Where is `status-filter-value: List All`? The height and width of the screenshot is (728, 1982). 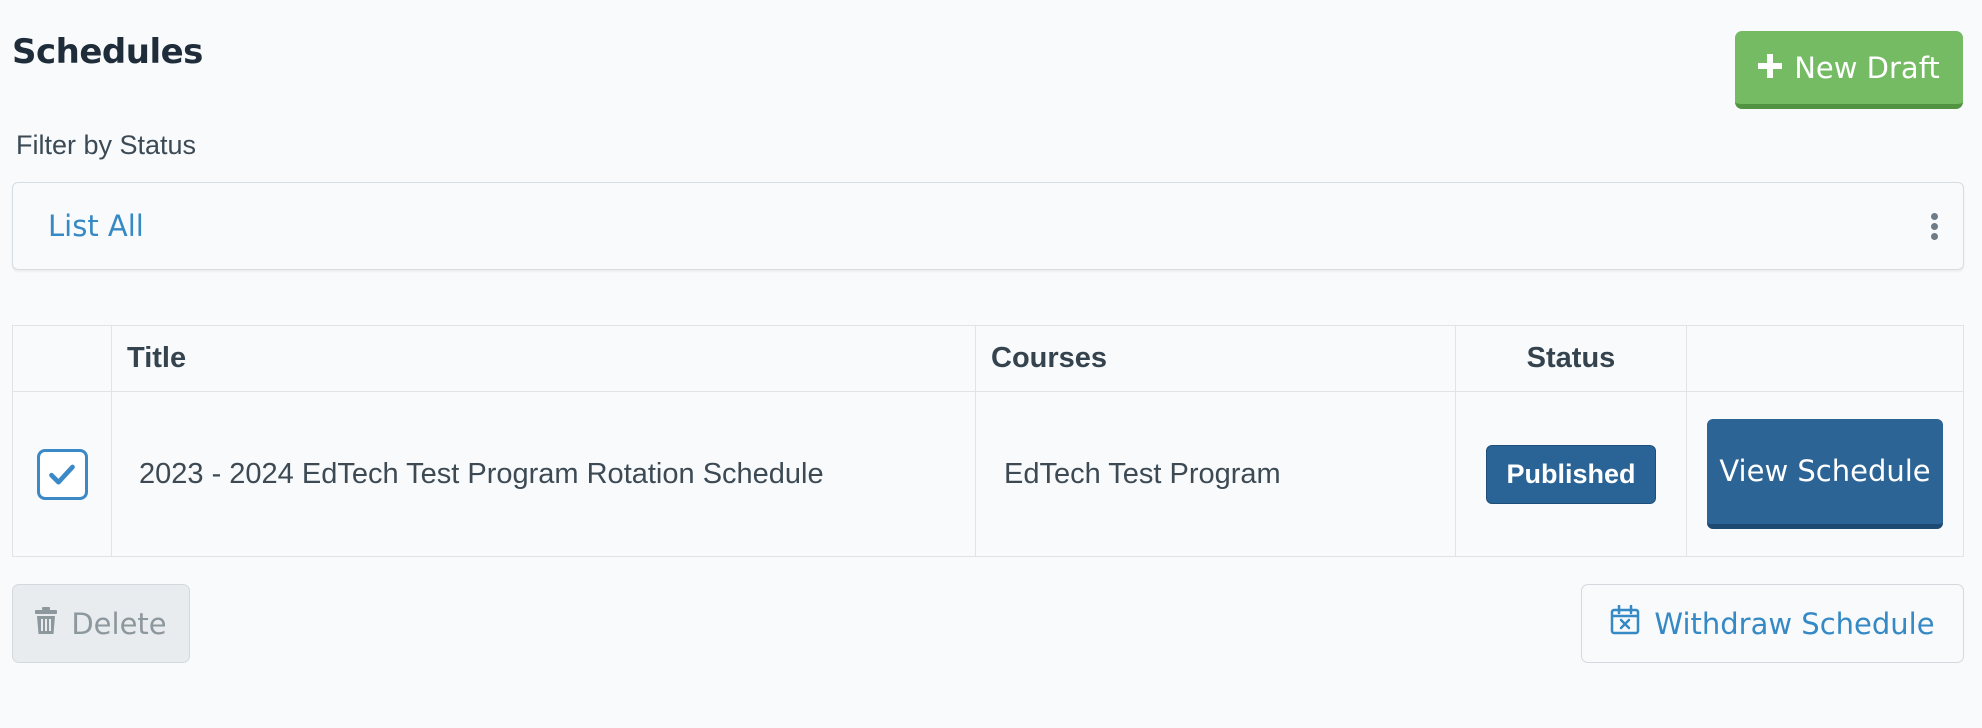
status-filter-value: List All is located at coordinates (96, 226).